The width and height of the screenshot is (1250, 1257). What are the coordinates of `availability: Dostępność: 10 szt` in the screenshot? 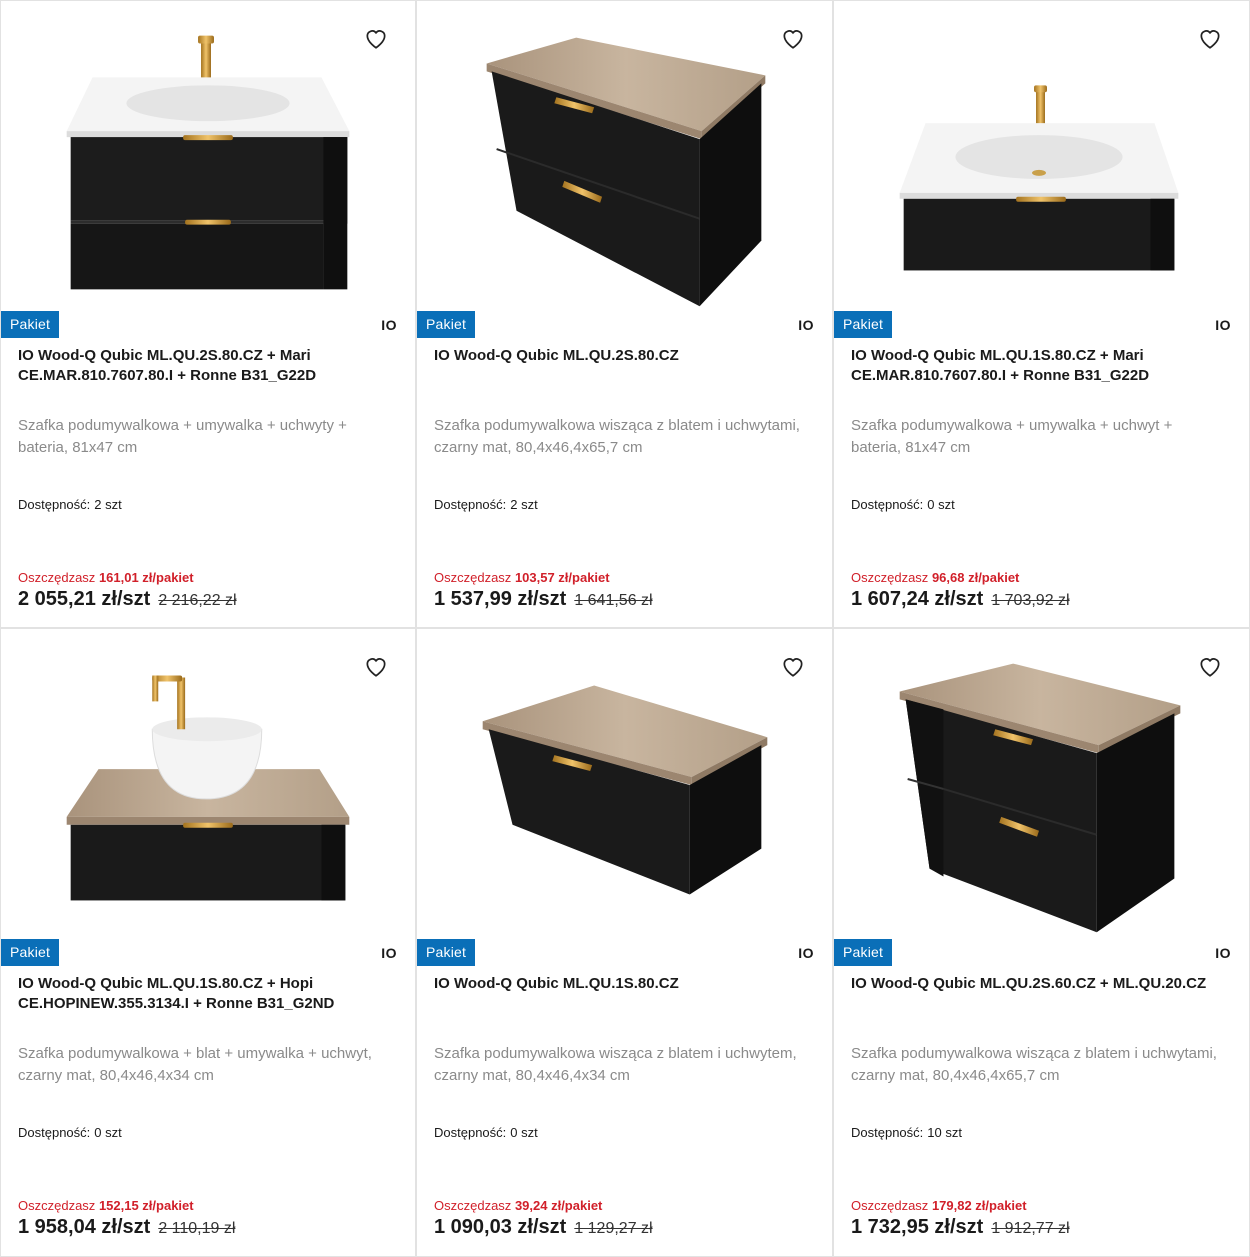 It's located at (906, 1132).